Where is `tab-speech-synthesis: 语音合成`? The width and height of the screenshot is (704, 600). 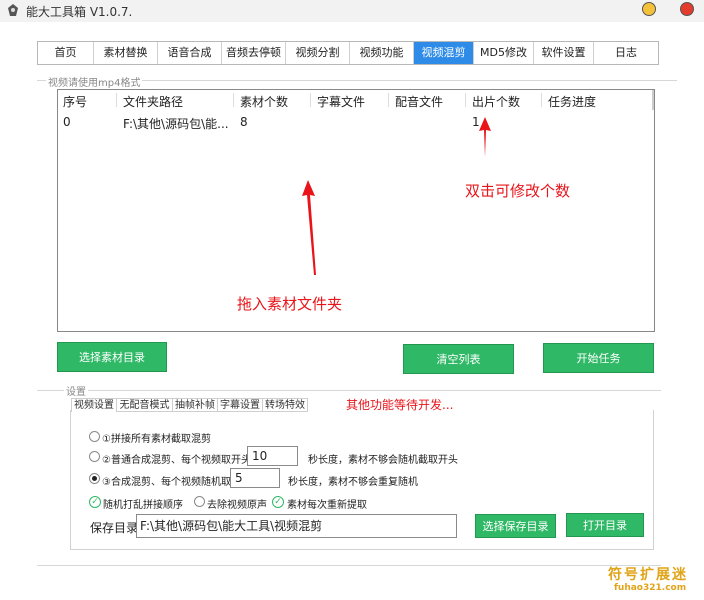 tab-speech-synthesis: 语音合成 is located at coordinates (190, 53).